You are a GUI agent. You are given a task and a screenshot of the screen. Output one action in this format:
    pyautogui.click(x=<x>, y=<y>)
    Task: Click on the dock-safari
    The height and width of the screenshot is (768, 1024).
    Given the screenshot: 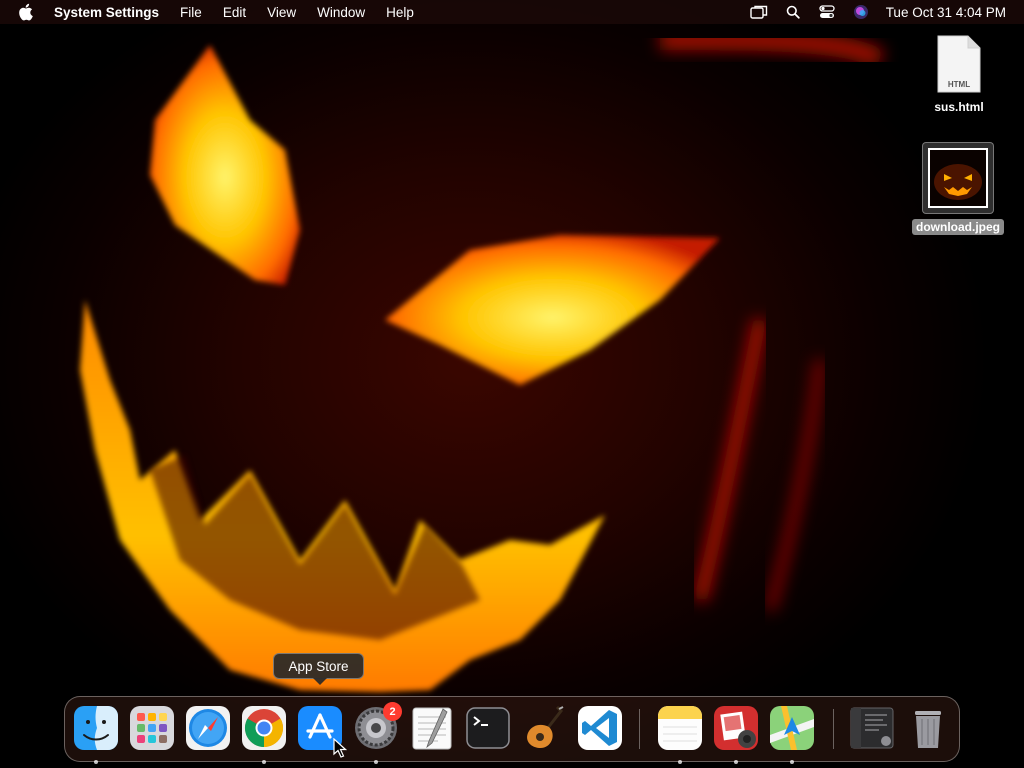 What is the action you would take?
    pyautogui.click(x=208, y=728)
    